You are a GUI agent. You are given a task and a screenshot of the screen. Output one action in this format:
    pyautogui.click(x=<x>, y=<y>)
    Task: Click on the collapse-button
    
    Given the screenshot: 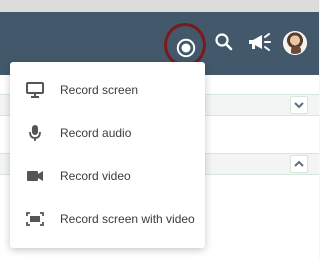 What is the action you would take?
    pyautogui.click(x=299, y=164)
    